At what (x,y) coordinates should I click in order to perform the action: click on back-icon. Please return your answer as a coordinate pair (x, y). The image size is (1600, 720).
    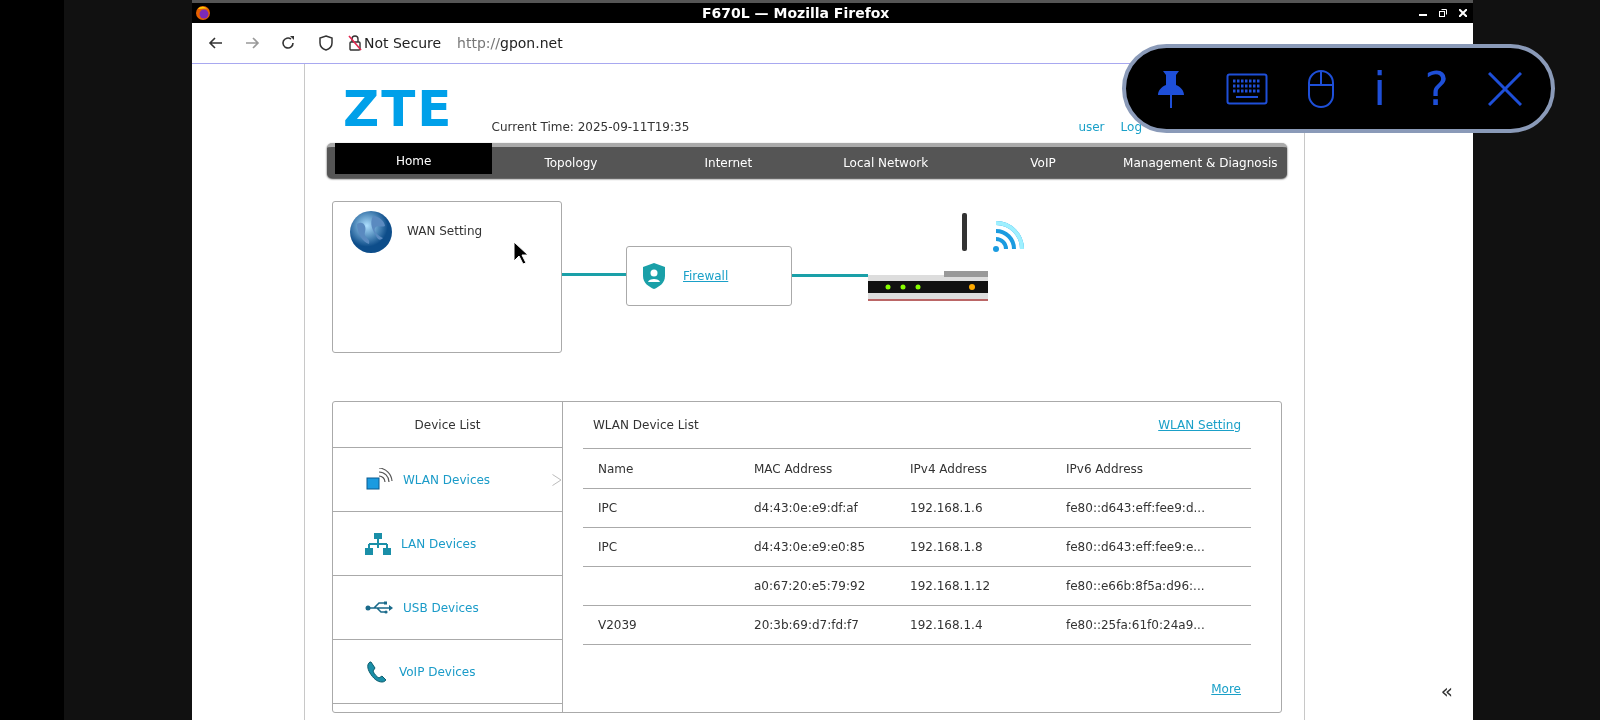
    Looking at the image, I should click on (216, 43).